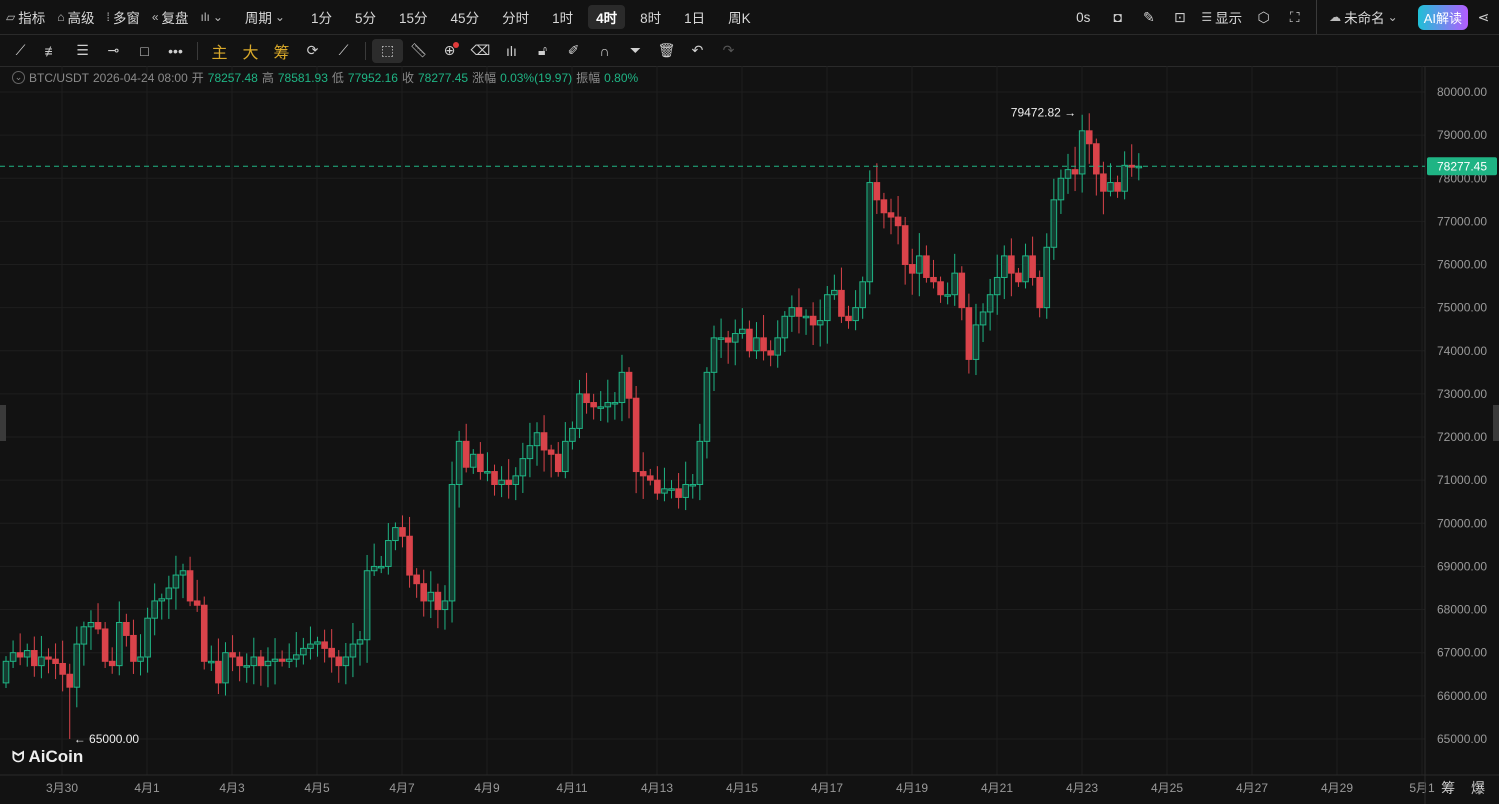 The height and width of the screenshot is (804, 1499). I want to click on y-tick-label: 74000.00, so click(1462, 351).